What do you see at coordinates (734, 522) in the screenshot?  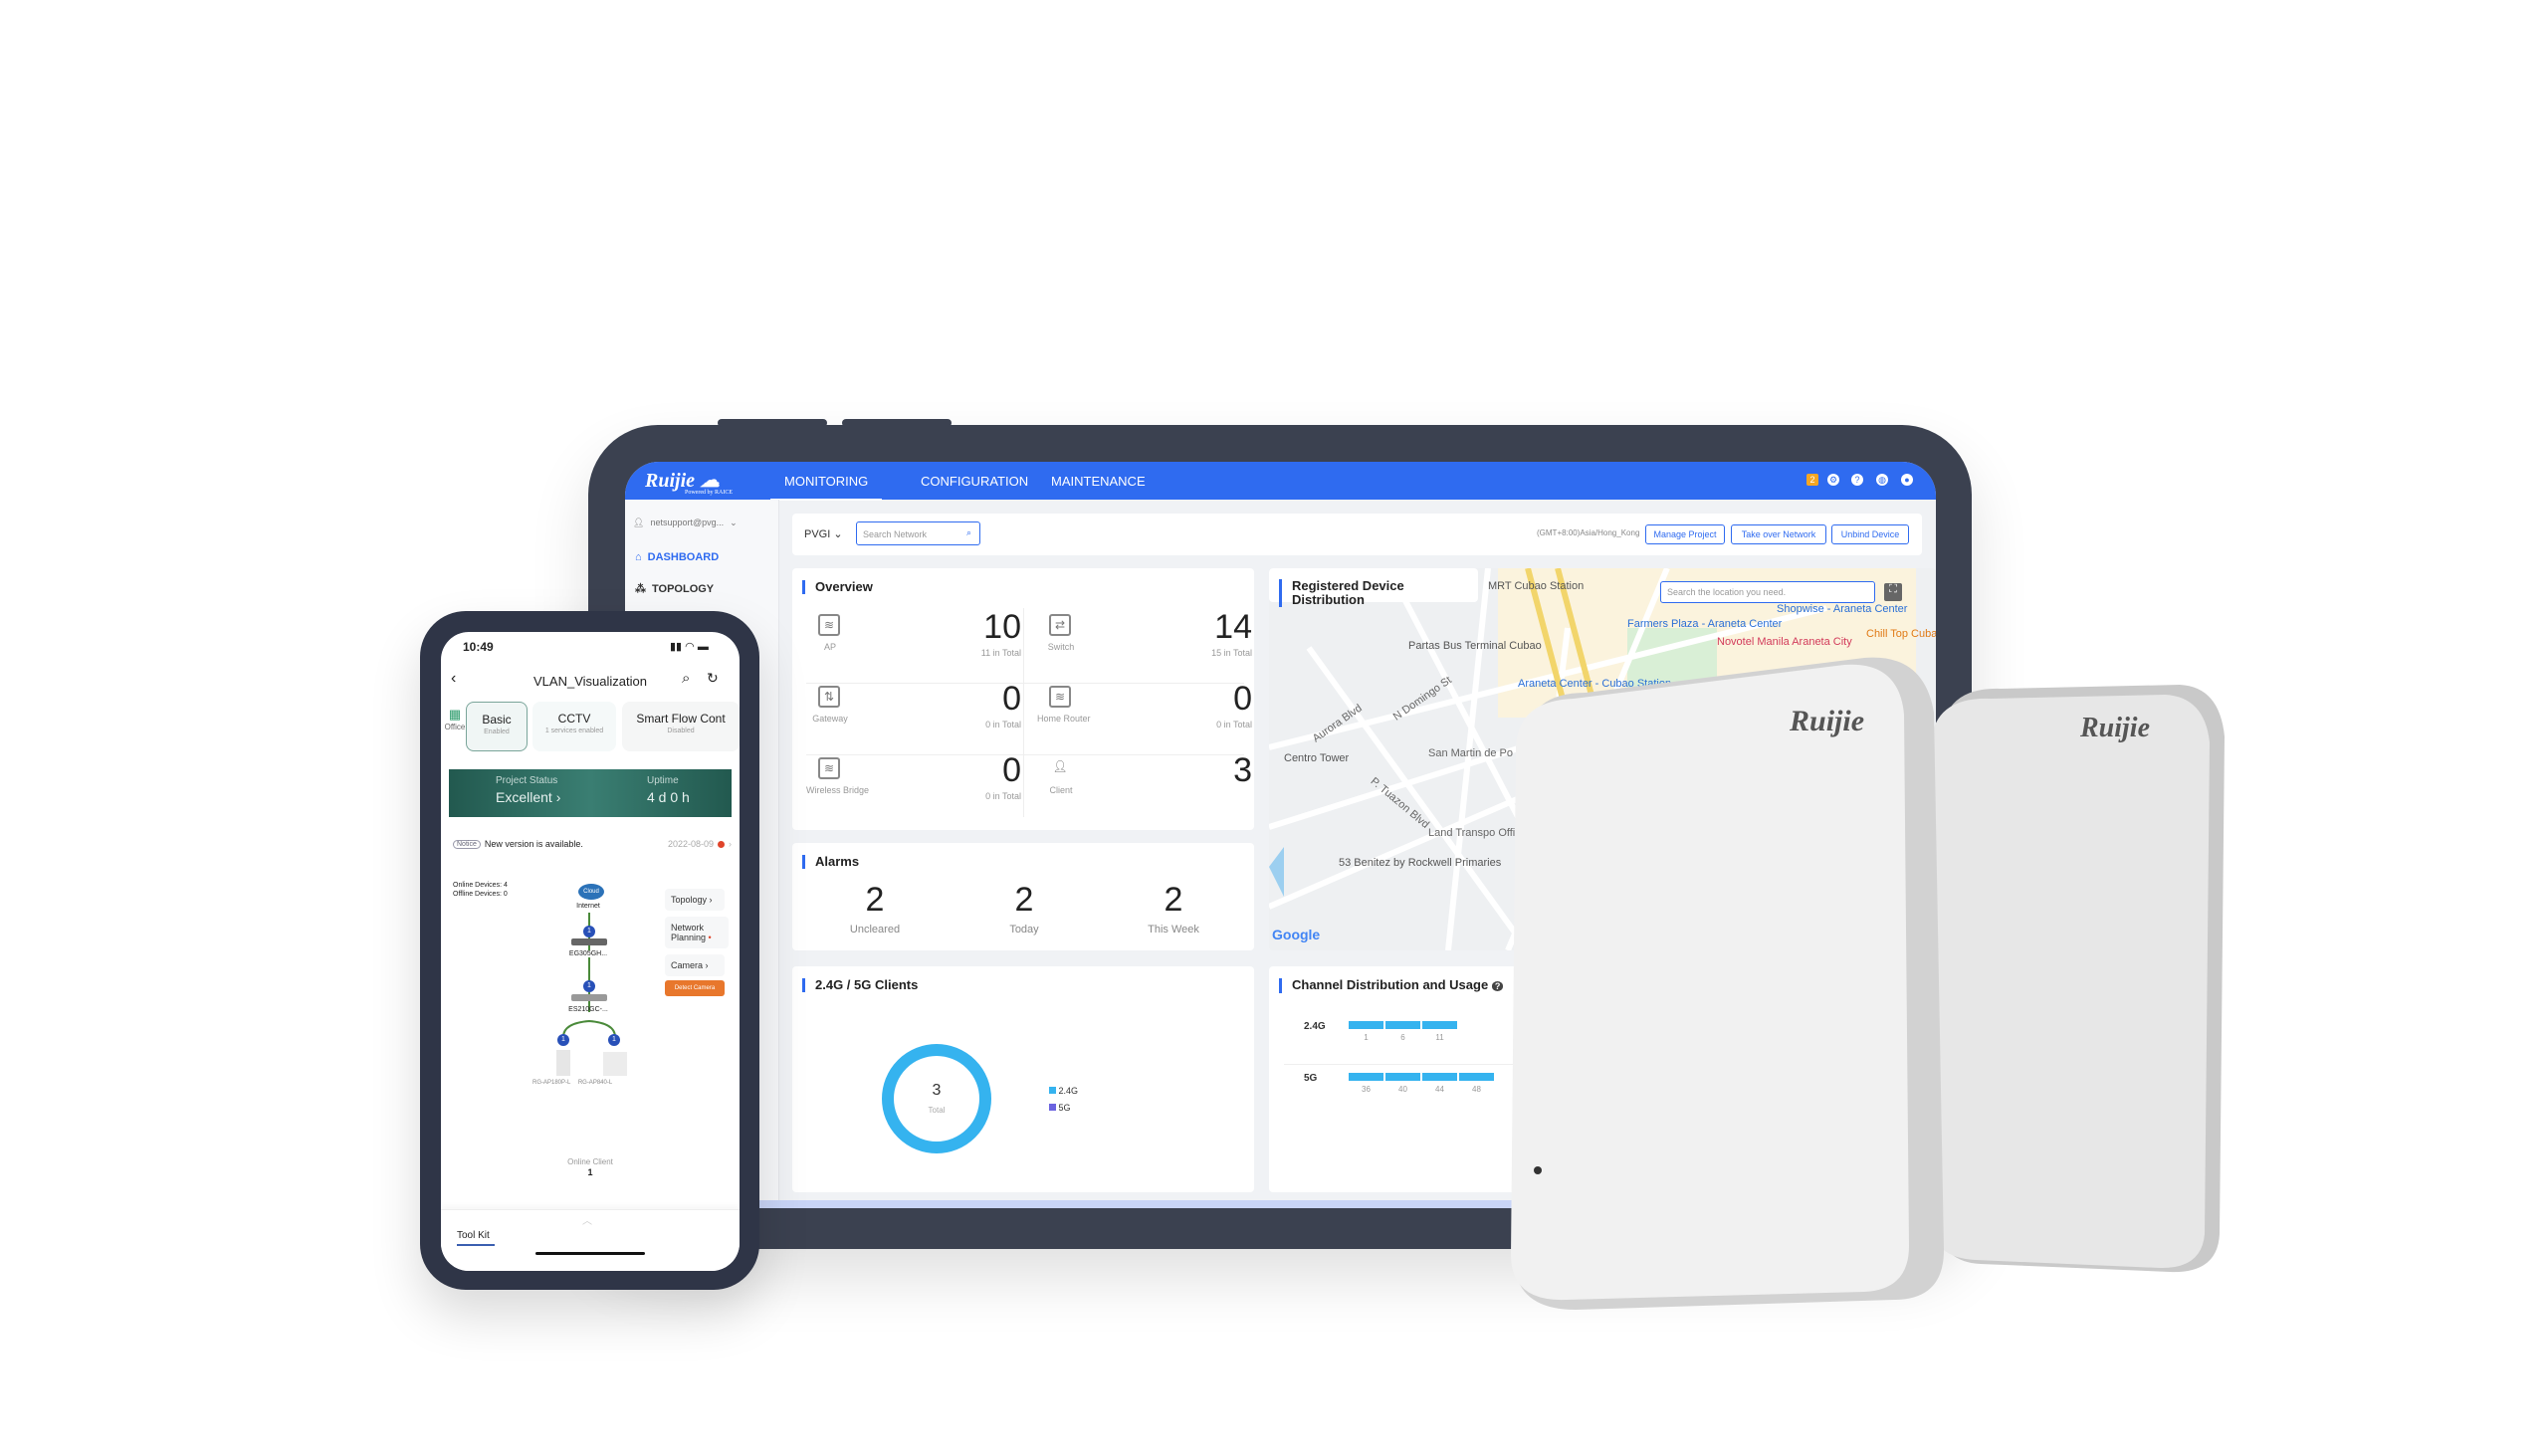 I see `chevron-down-icon: ⌄` at bounding box center [734, 522].